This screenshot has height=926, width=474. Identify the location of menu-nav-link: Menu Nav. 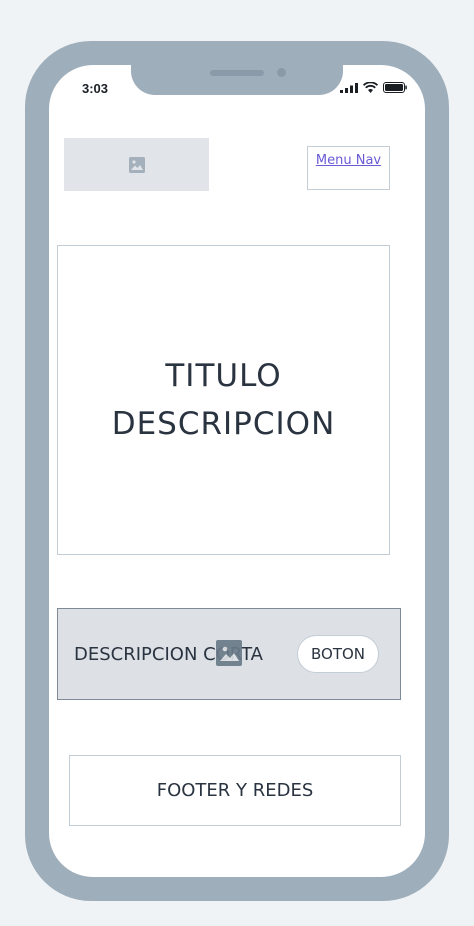
(348, 162).